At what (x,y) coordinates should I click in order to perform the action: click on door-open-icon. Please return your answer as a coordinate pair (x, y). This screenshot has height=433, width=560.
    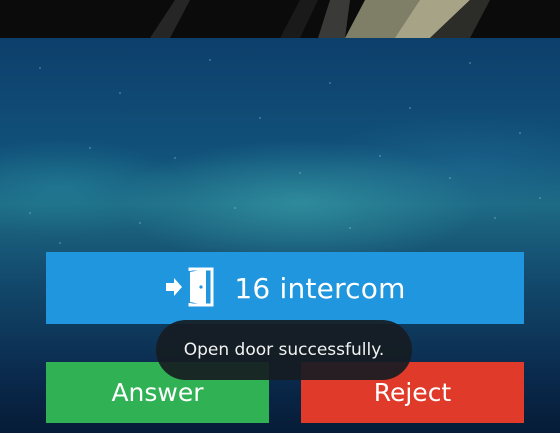
    Looking at the image, I should click on (190, 287).